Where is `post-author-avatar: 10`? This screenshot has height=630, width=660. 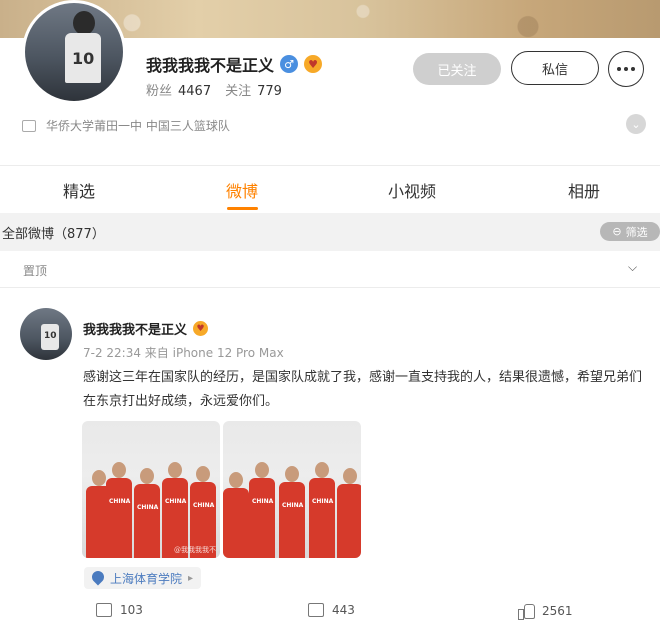
post-author-avatar: 10 is located at coordinates (46, 334).